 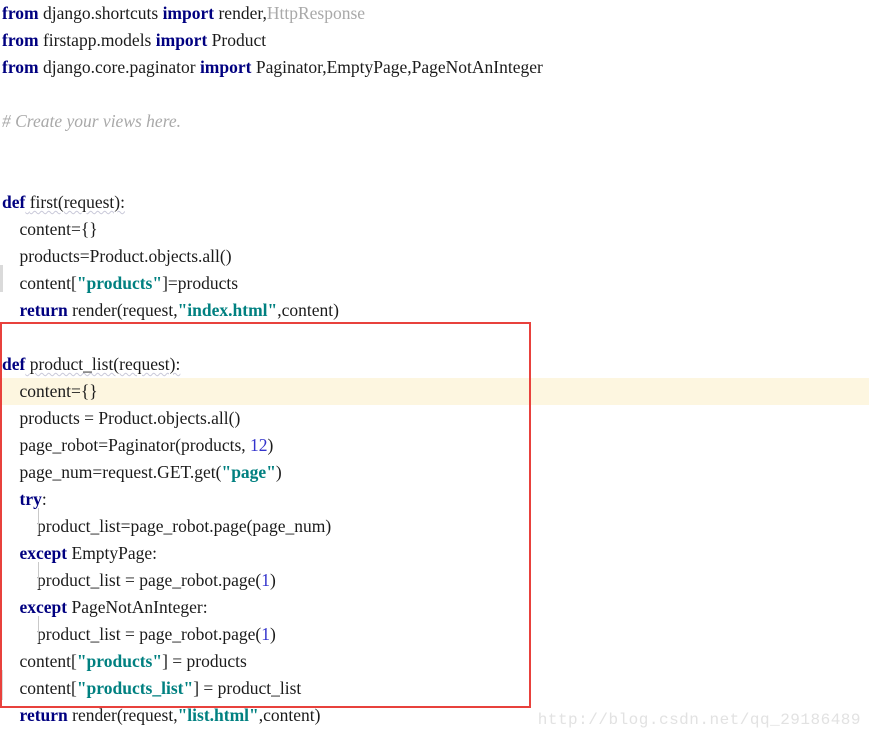 I want to click on code-token: "products_list", so click(x=135, y=688).